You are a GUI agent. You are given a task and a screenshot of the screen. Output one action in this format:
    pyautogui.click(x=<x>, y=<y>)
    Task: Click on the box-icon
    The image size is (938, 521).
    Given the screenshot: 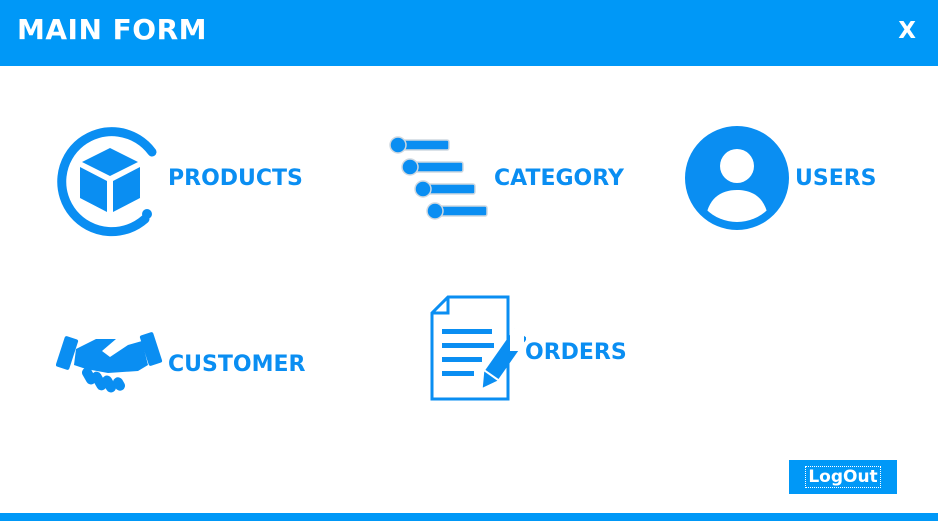 What is the action you would take?
    pyautogui.click(x=107, y=182)
    